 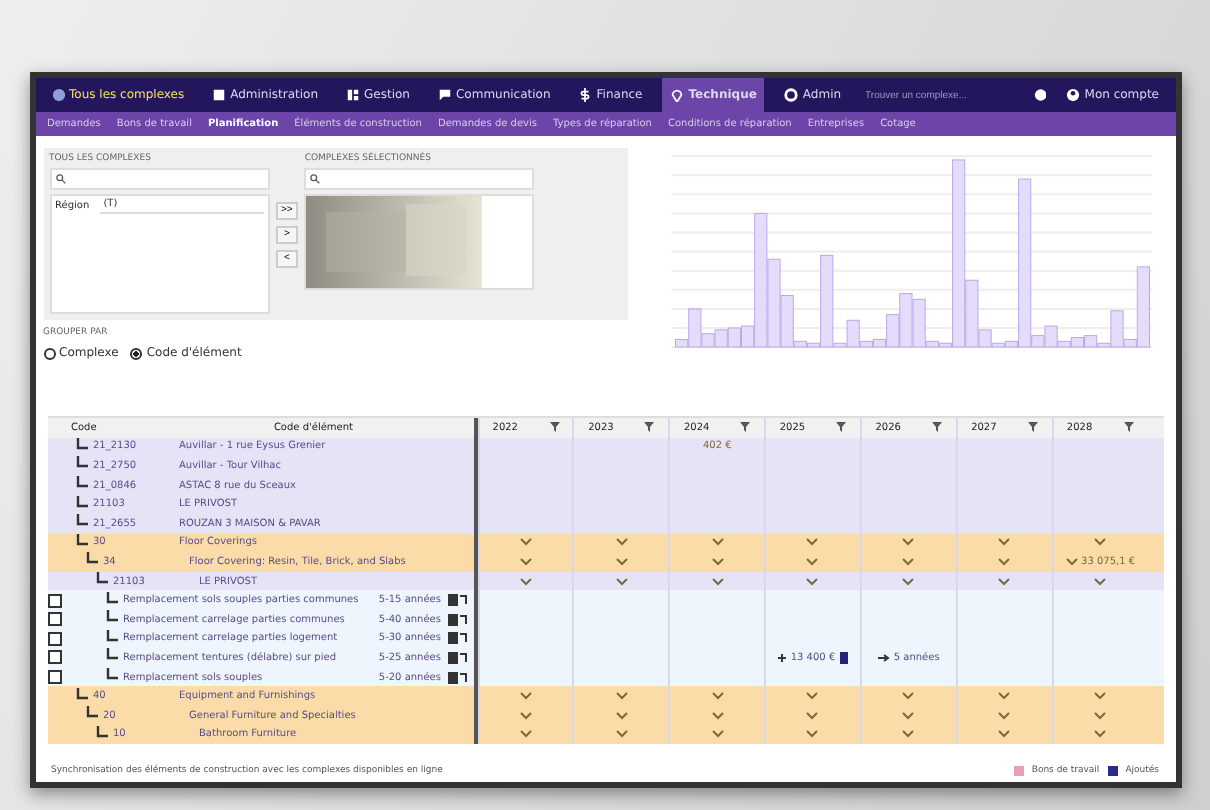 What do you see at coordinates (419, 242) in the screenshot?
I see `selected-complex-list` at bounding box center [419, 242].